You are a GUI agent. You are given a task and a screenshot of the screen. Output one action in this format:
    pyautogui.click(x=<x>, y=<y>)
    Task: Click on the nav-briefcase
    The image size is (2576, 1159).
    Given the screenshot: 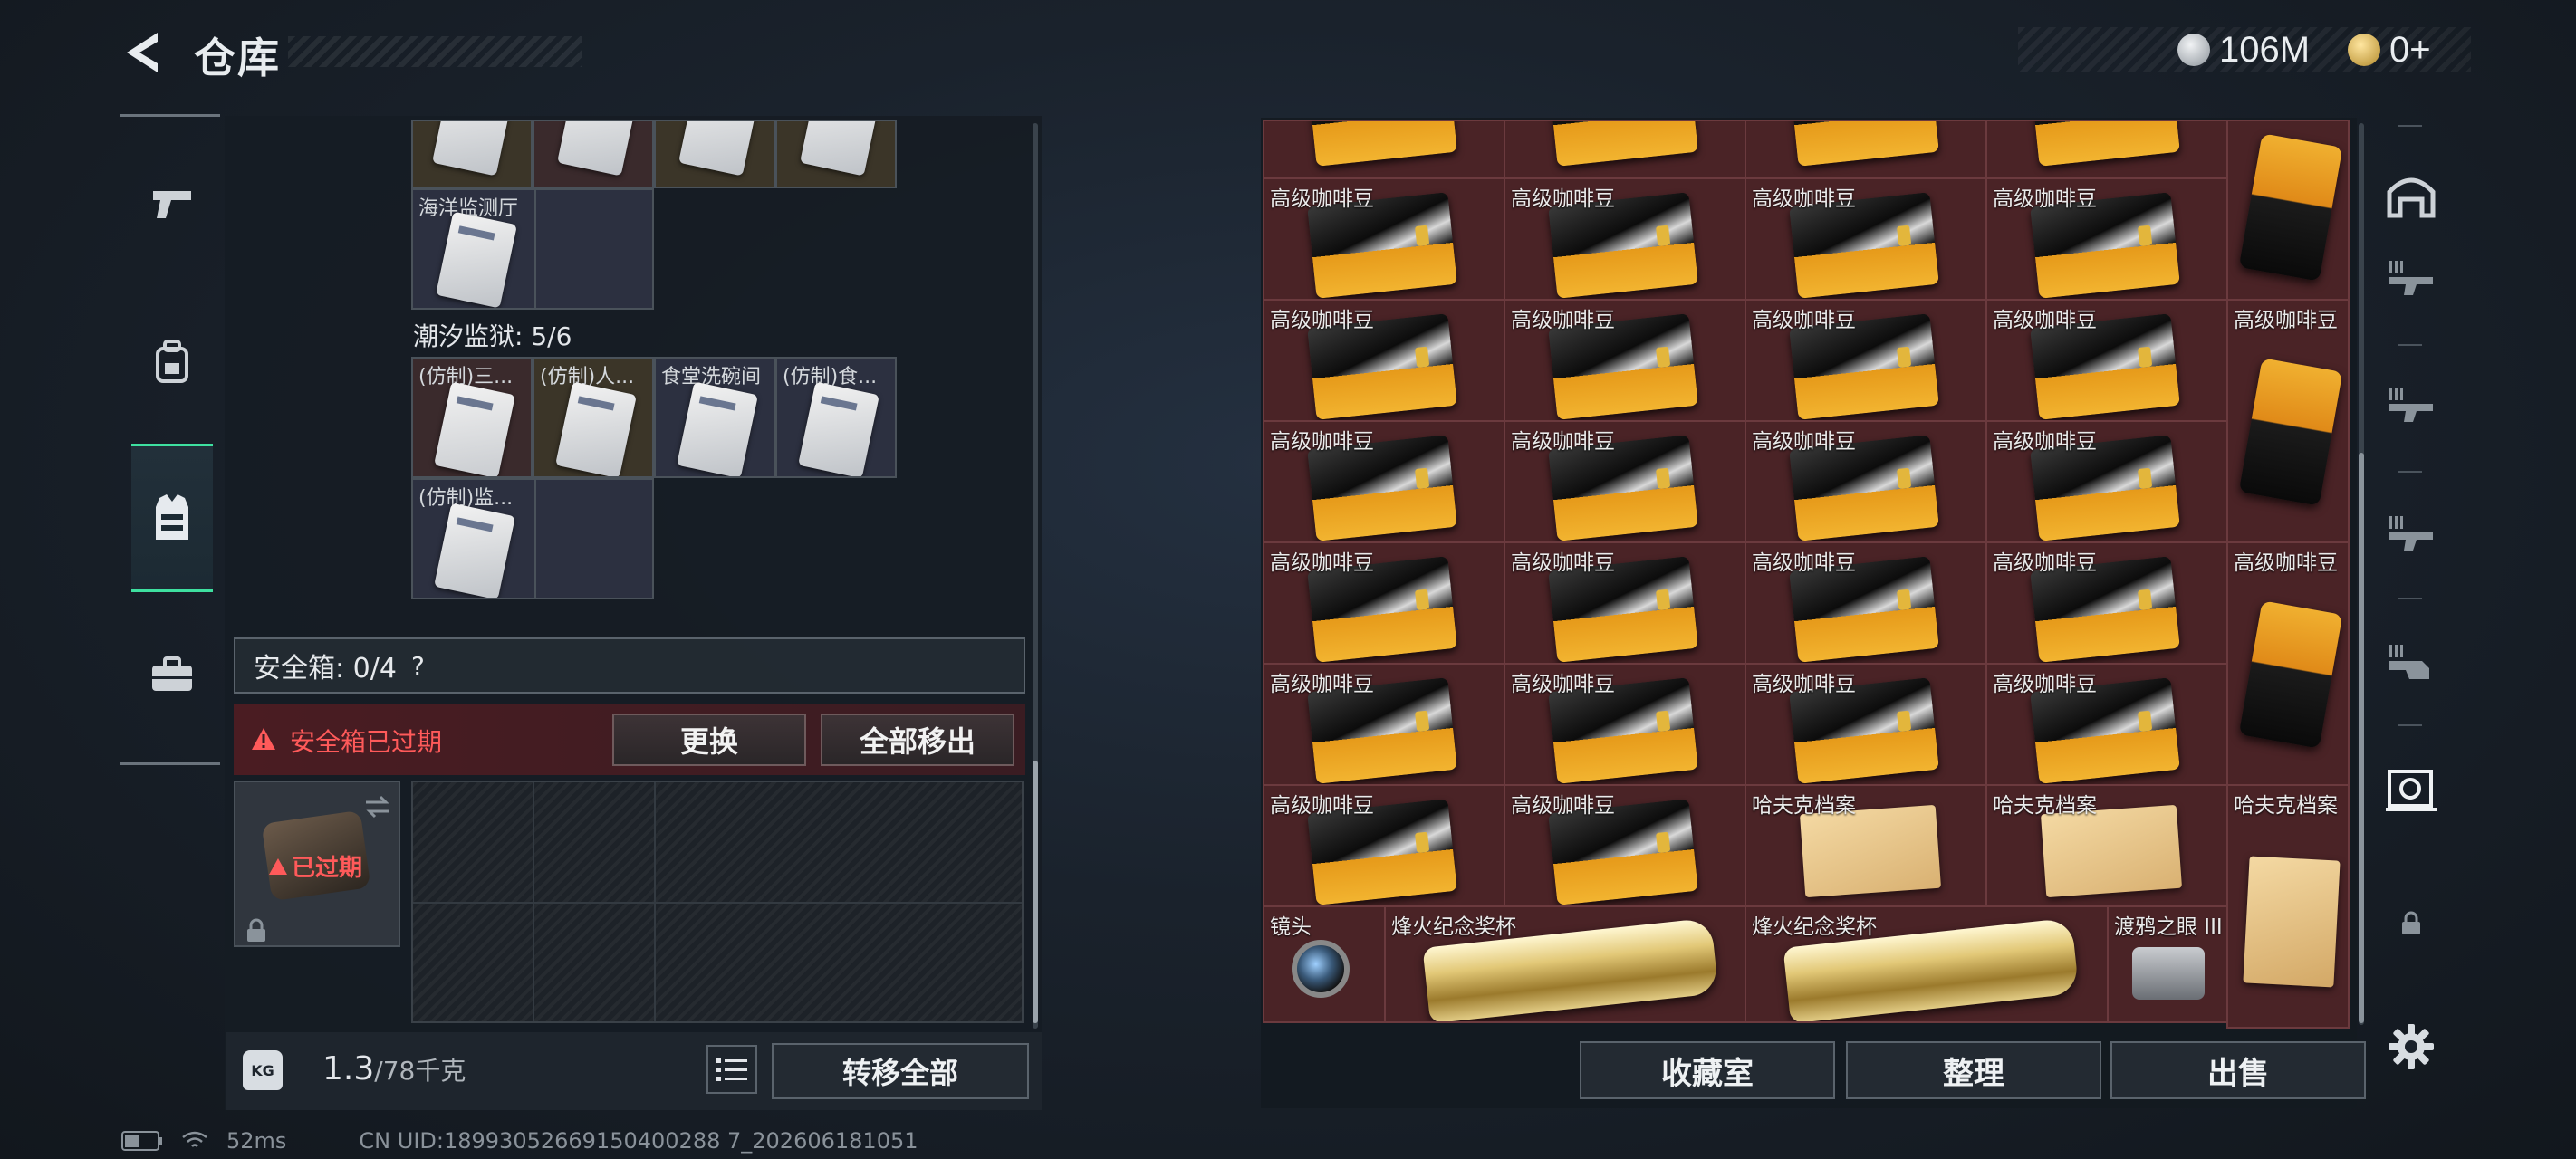 What is the action you would take?
    pyautogui.click(x=172, y=675)
    